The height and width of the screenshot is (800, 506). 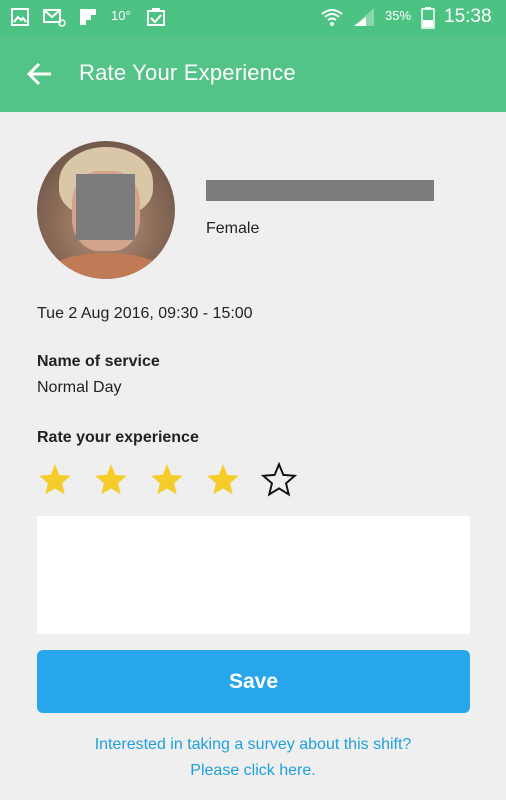 What do you see at coordinates (223, 480) in the screenshot?
I see `star-4-icon` at bounding box center [223, 480].